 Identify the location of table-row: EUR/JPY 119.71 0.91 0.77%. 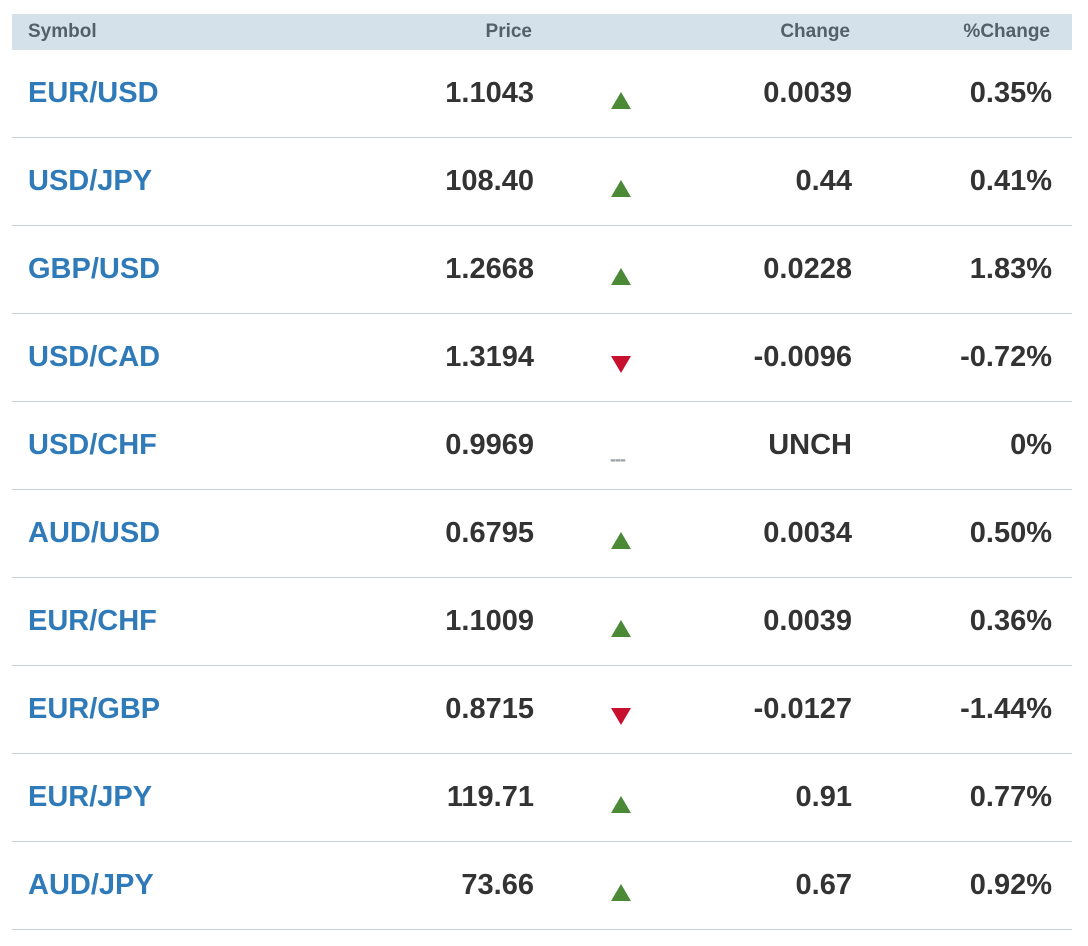
(542, 798).